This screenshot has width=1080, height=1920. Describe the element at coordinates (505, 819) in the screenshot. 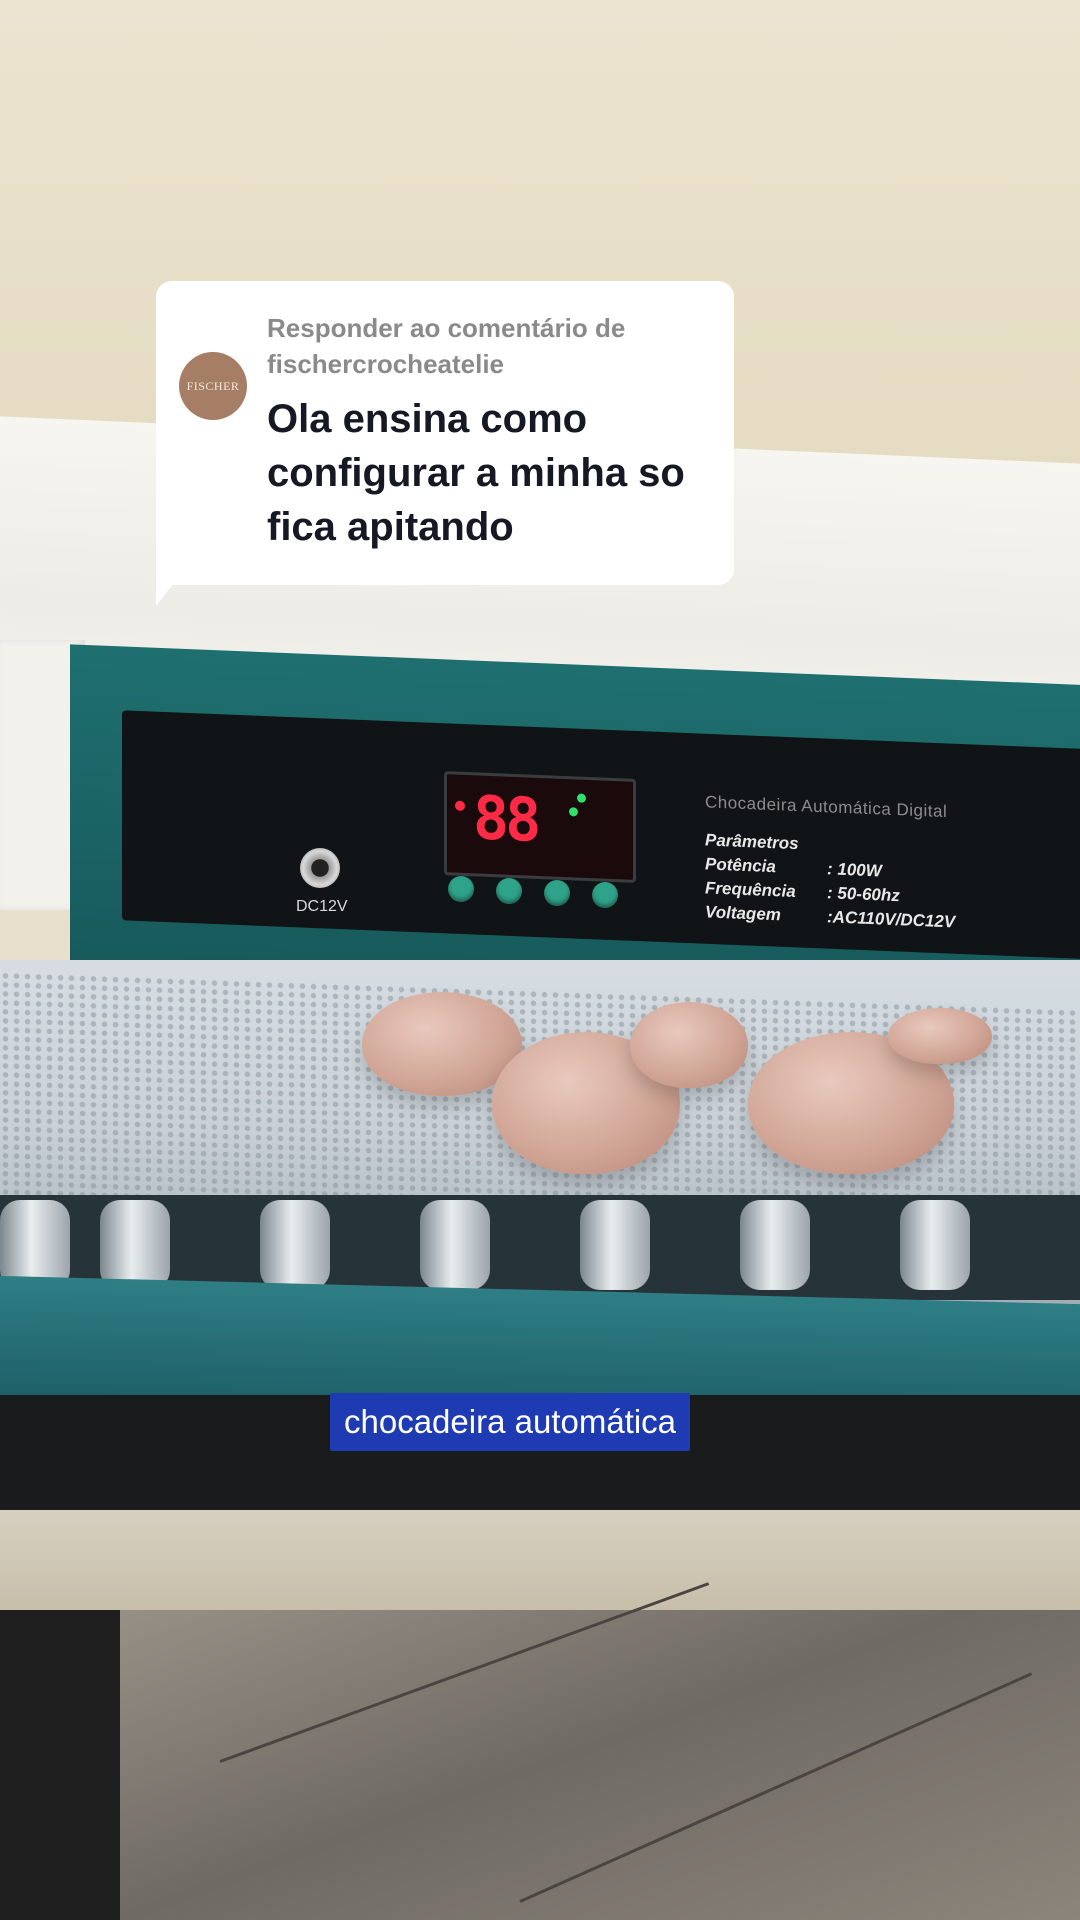

I see `display-digits: 88` at that location.